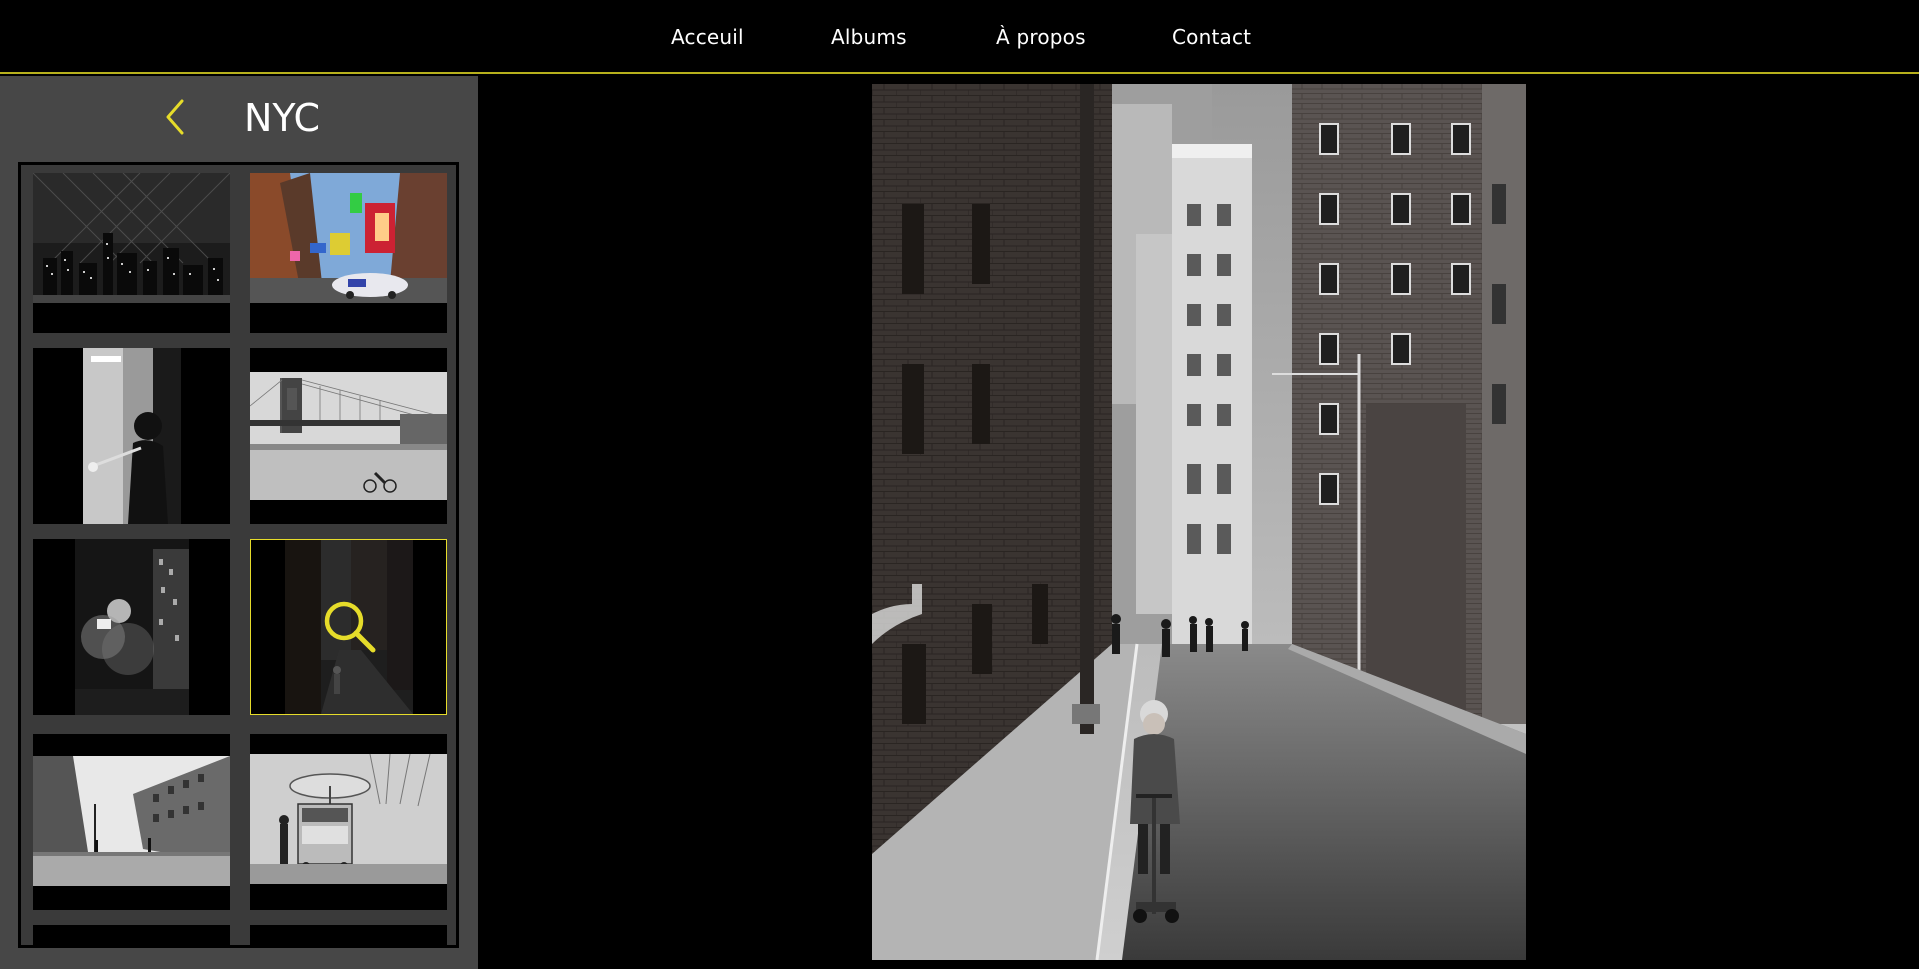 This screenshot has height=969, width=1919. I want to click on magnifier-icon, so click(350, 627).